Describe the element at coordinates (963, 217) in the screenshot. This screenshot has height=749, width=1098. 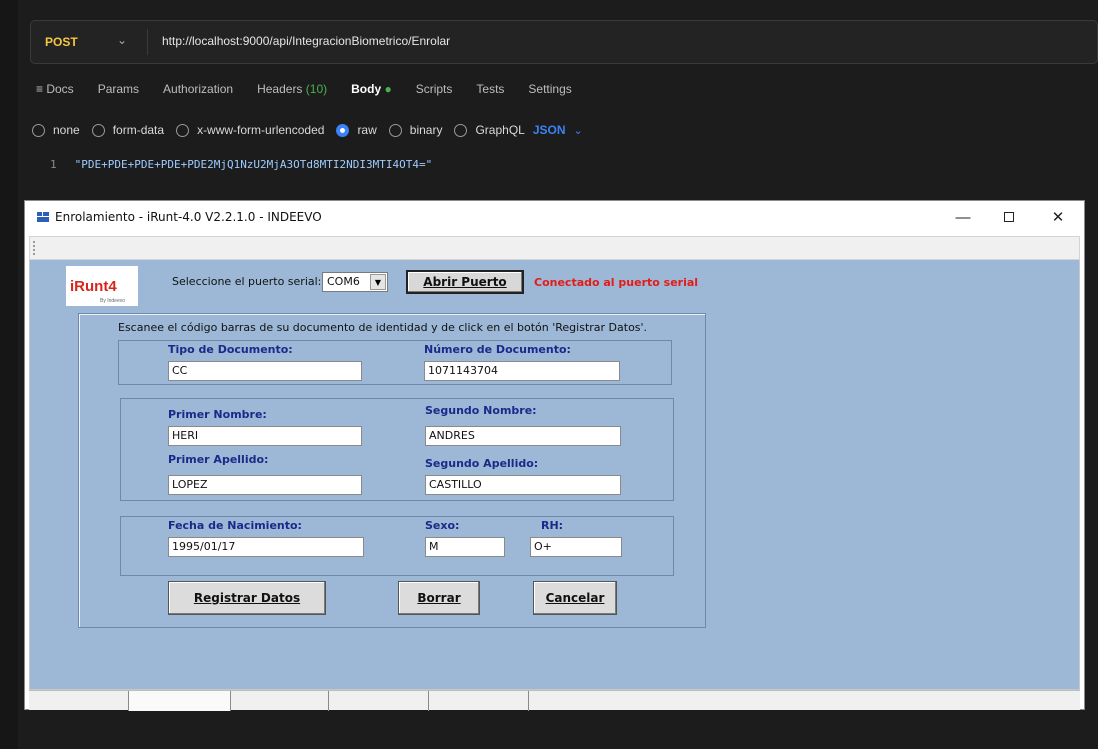
I see `minimize-icon: —` at that location.